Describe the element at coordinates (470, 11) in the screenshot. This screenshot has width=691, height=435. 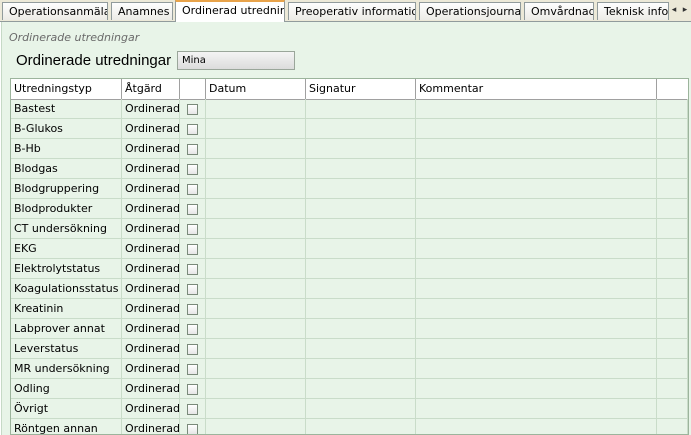
I see `tab-operationsjournal: Operationsjournal` at that location.